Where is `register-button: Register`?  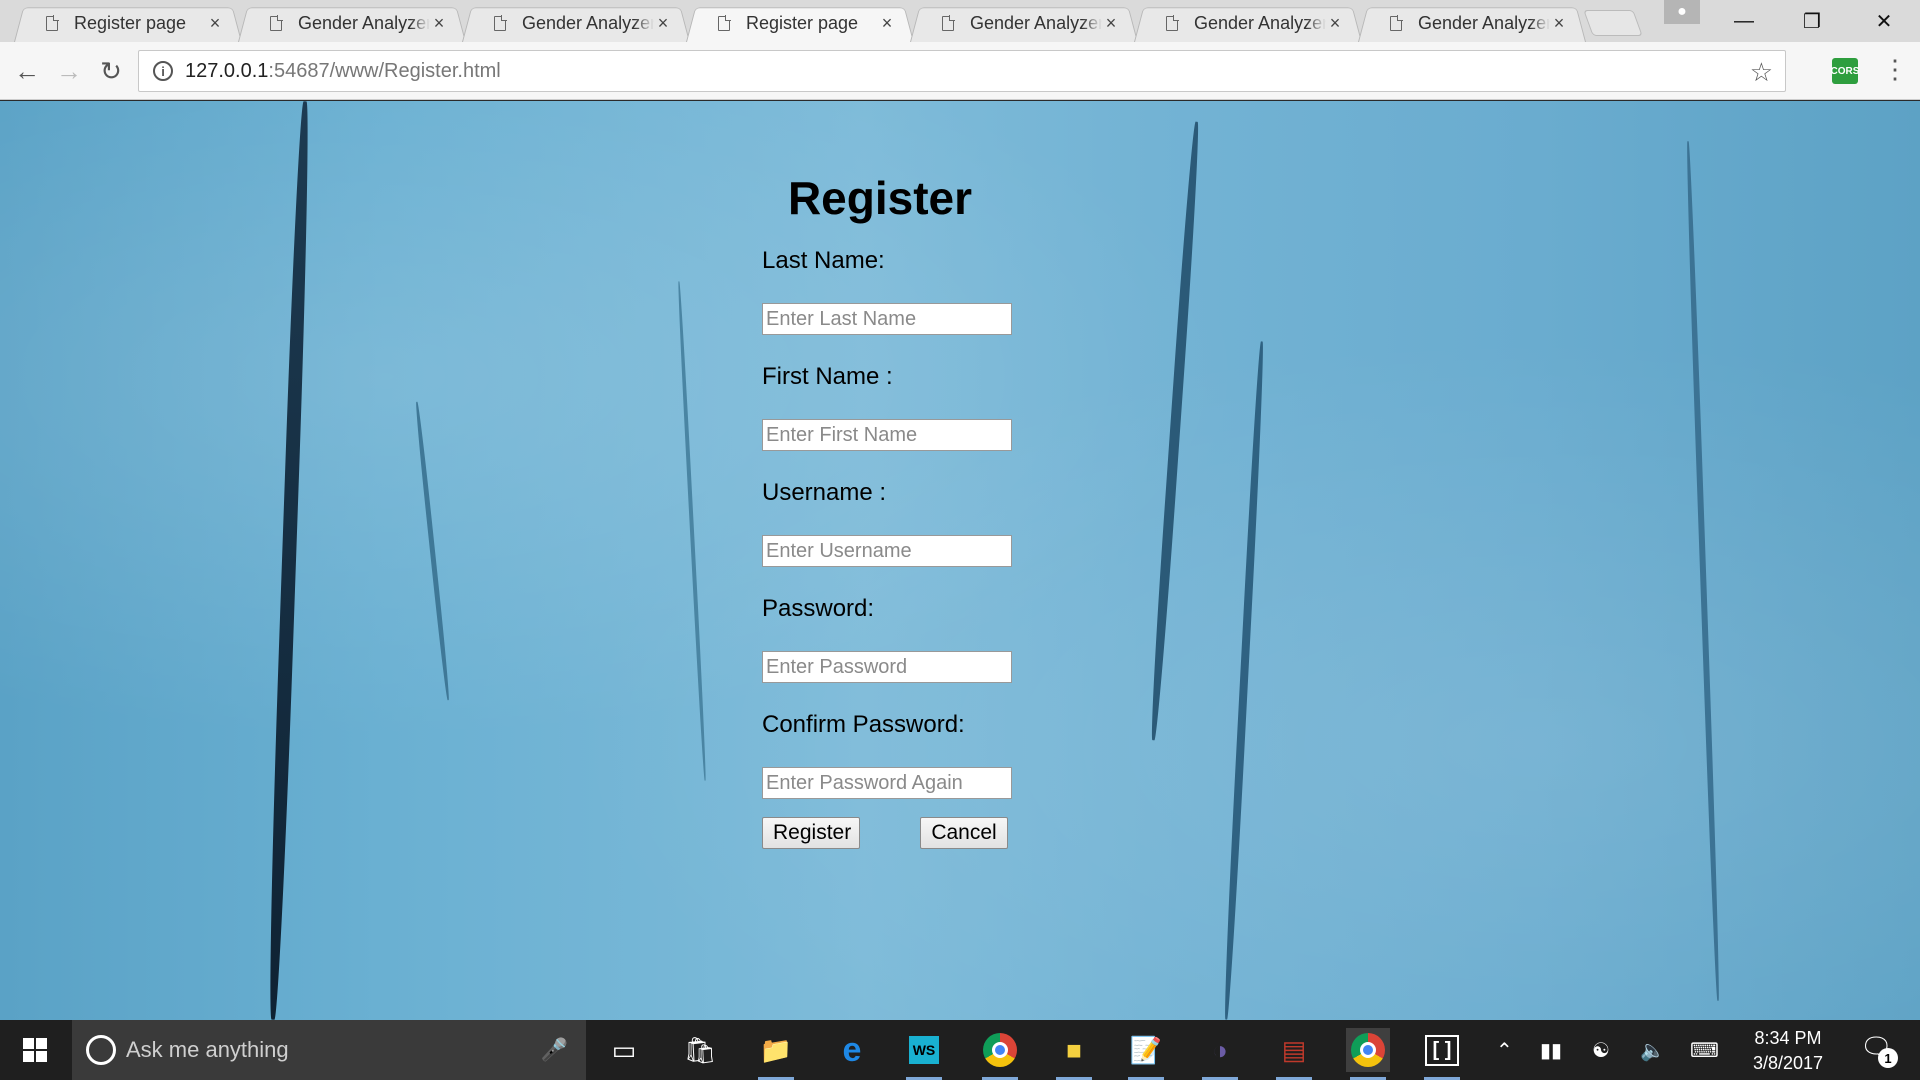 register-button: Register is located at coordinates (811, 833).